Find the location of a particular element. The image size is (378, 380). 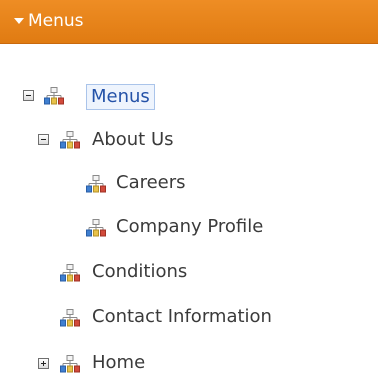

tree-node-careers: Careers is located at coordinates (151, 183).